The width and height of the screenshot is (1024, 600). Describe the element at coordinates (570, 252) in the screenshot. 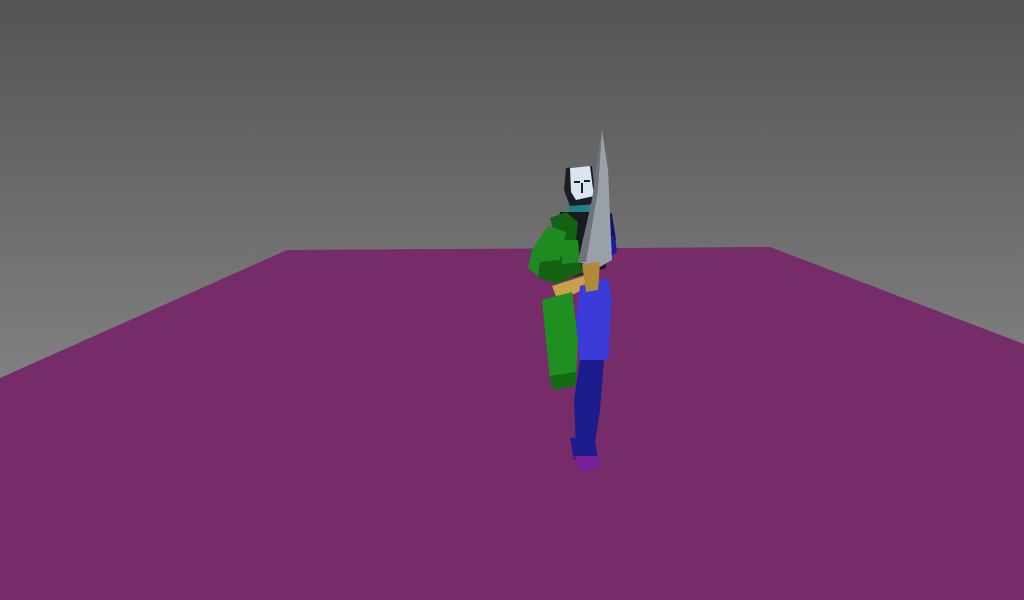

I see `right-hand` at that location.